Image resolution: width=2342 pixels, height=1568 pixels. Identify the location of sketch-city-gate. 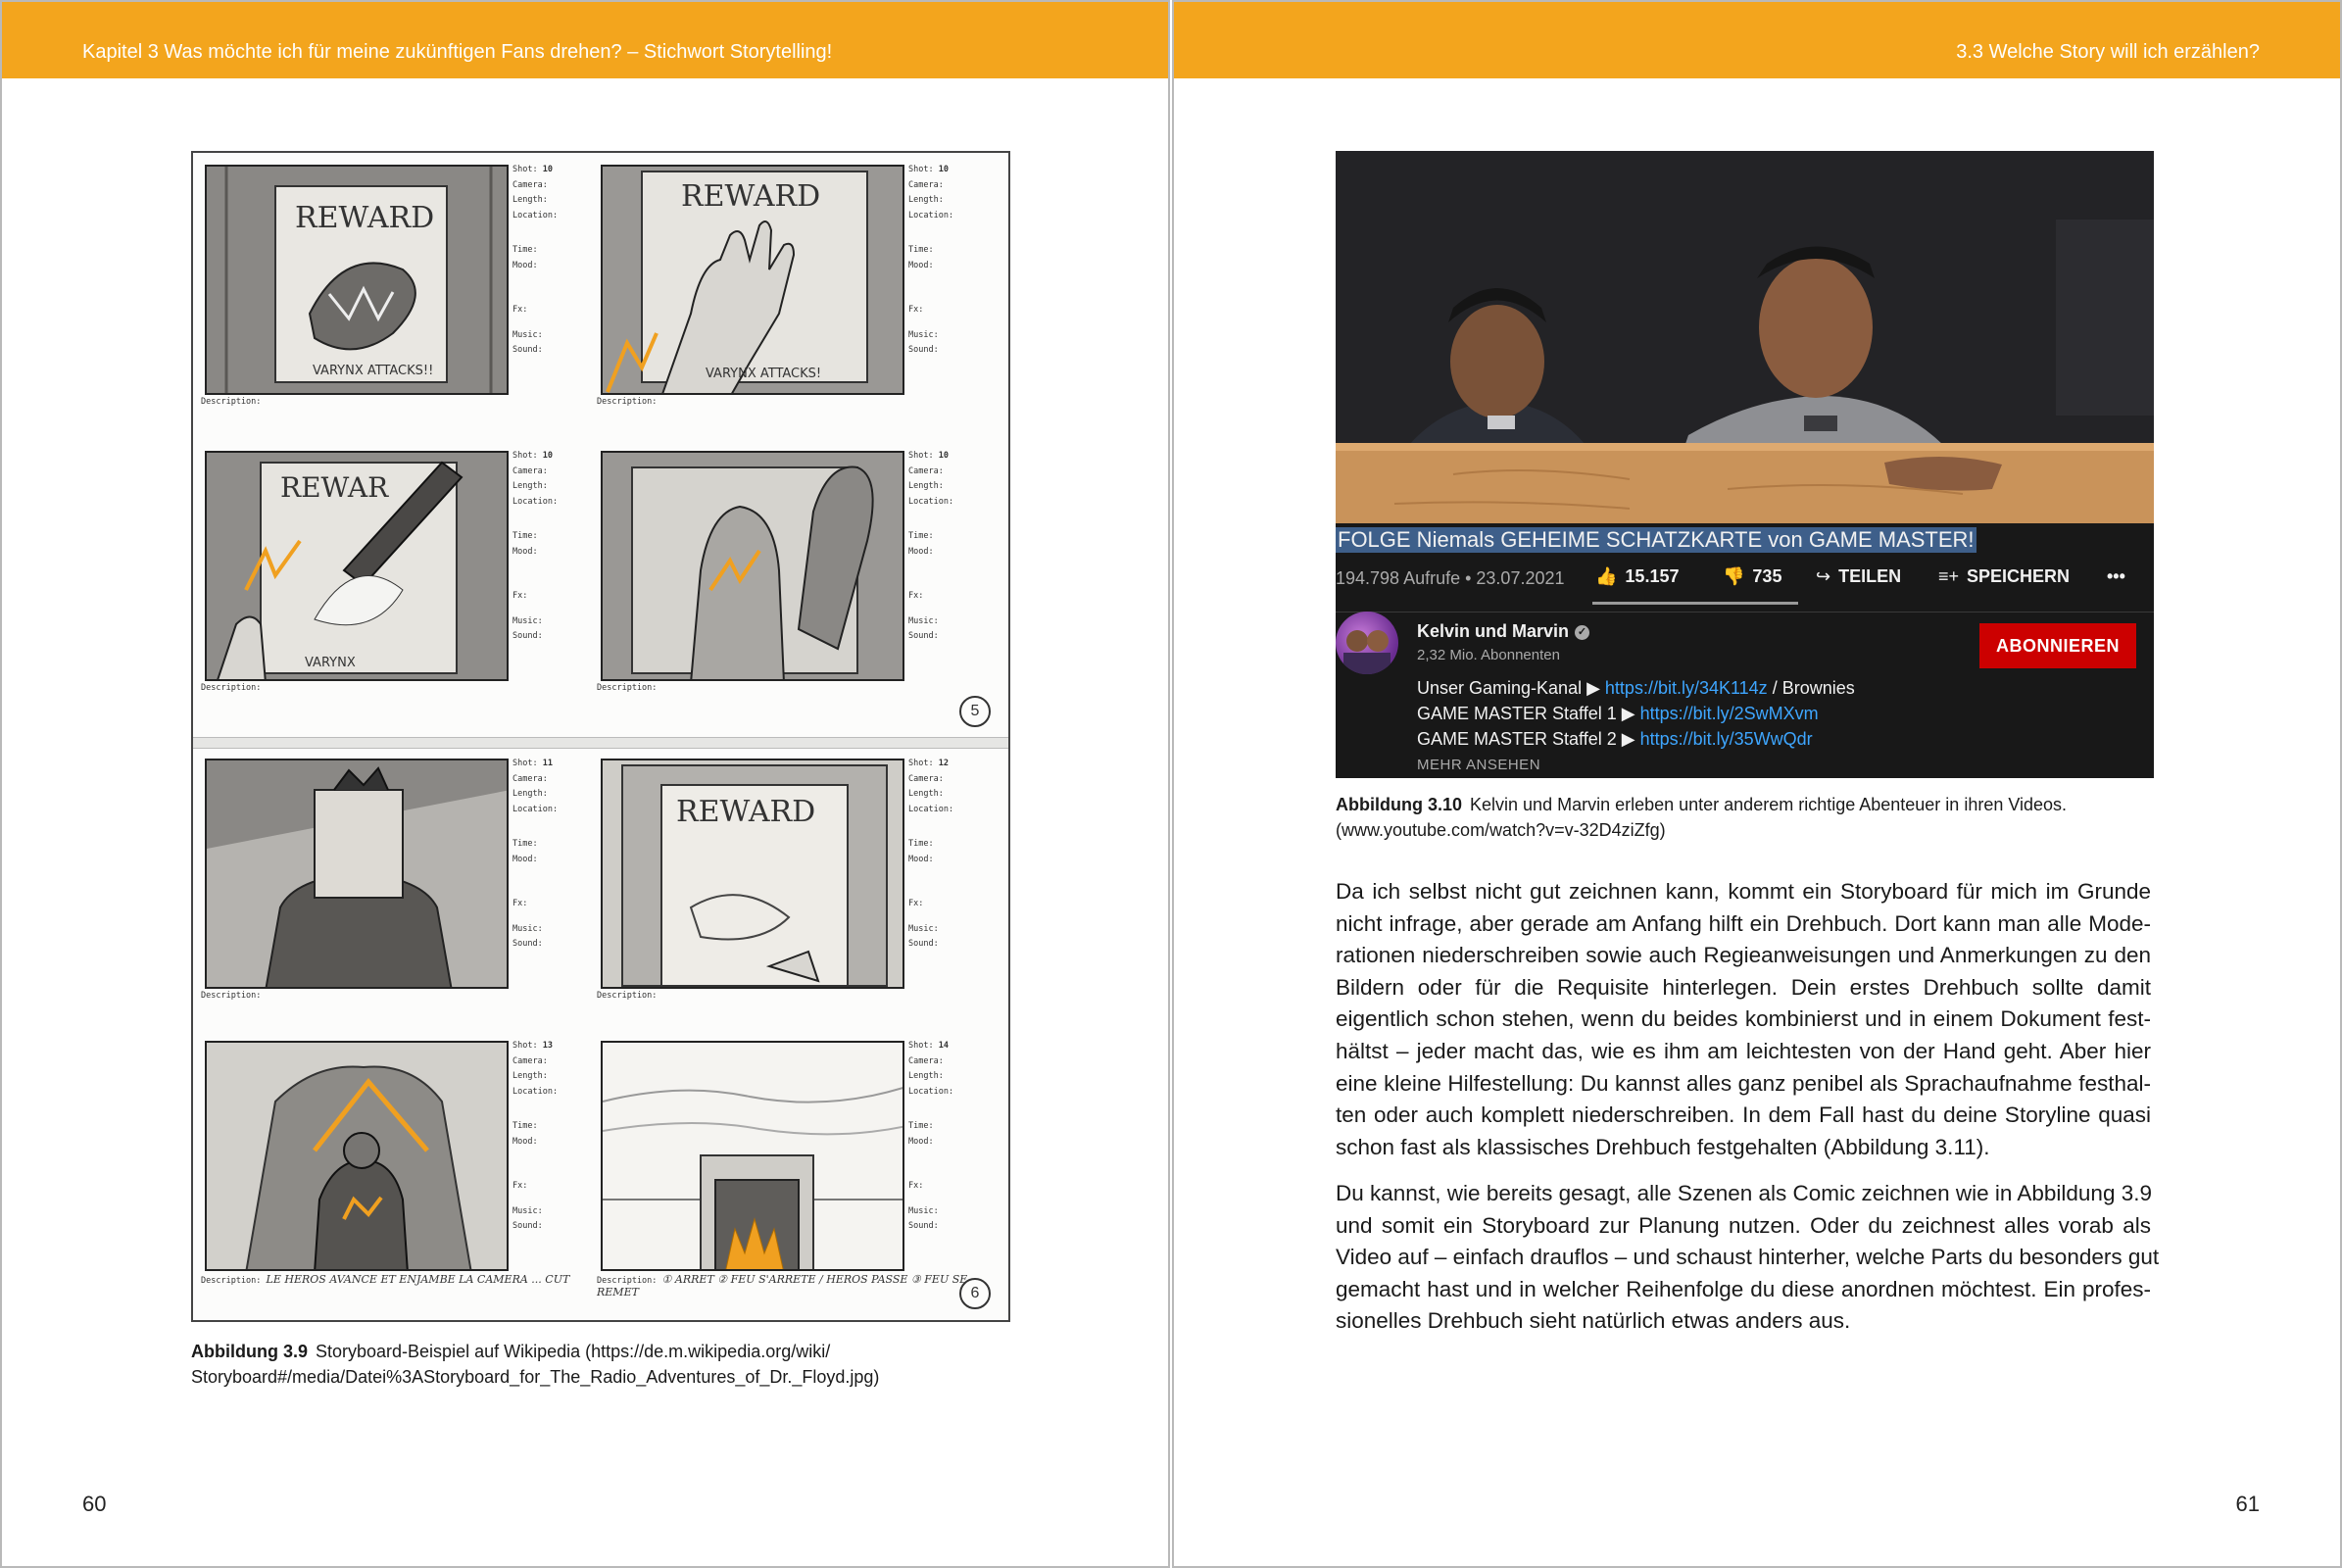
(753, 1156).